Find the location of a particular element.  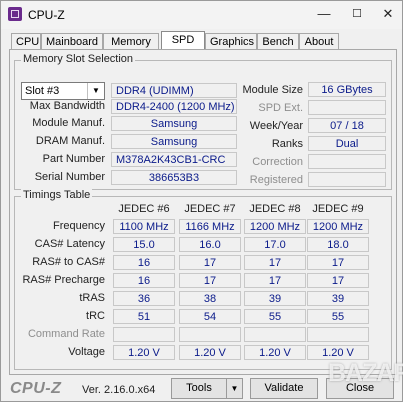

timings-cell: 1166 MHz is located at coordinates (210, 226).